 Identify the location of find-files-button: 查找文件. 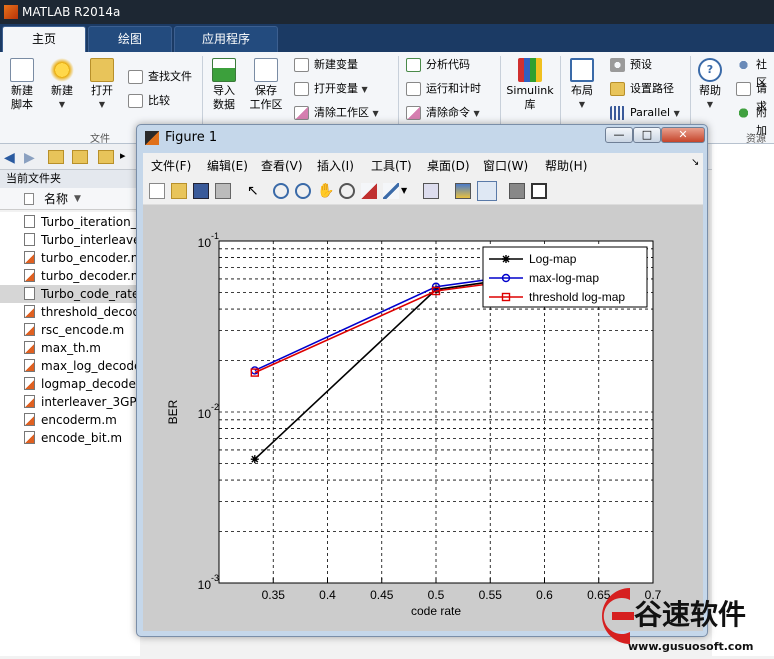
(160, 77).